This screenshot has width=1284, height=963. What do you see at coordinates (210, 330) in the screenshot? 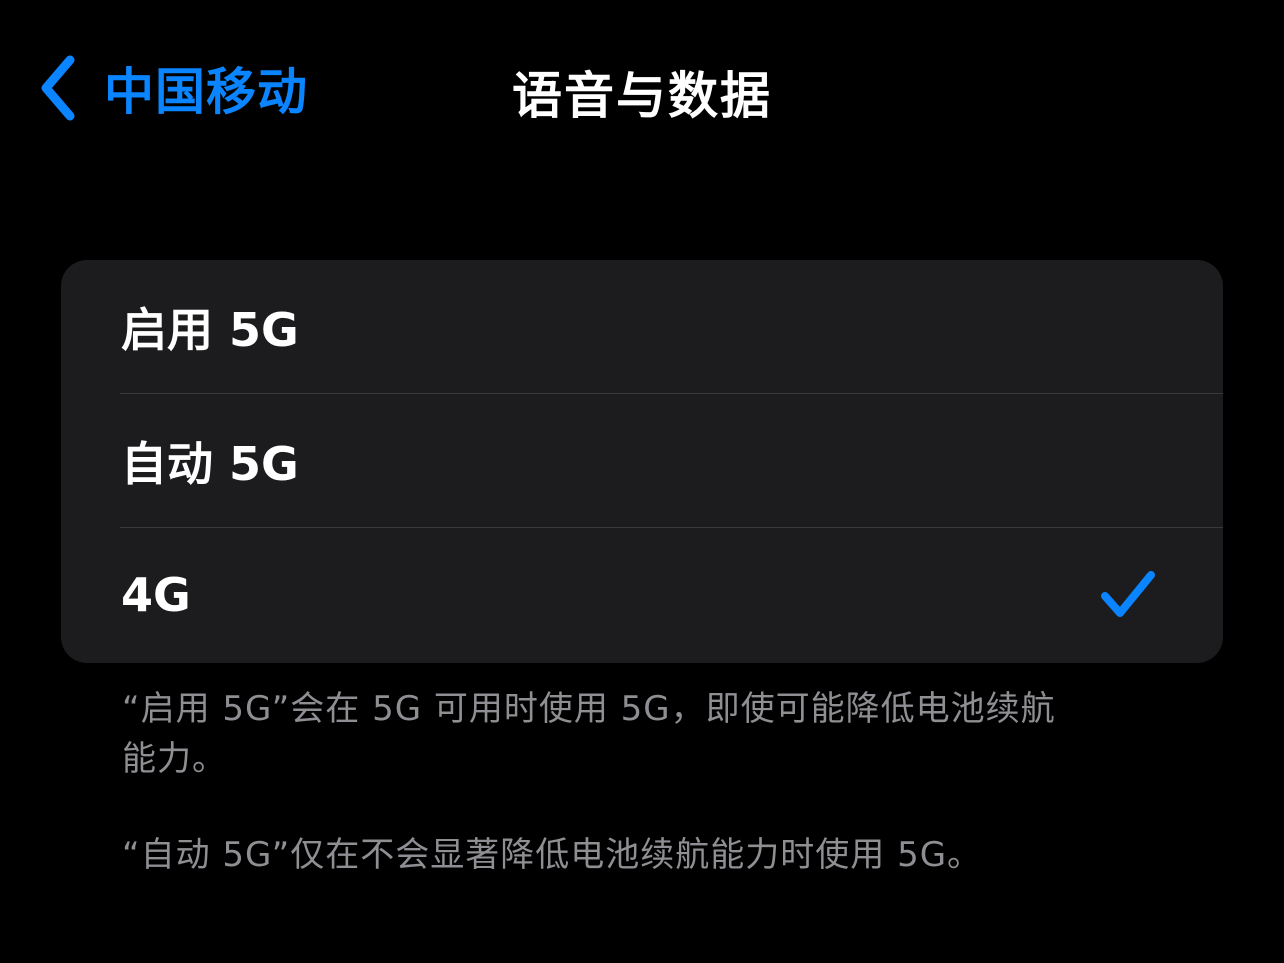
I see `option-label: 启用 5G` at bounding box center [210, 330].